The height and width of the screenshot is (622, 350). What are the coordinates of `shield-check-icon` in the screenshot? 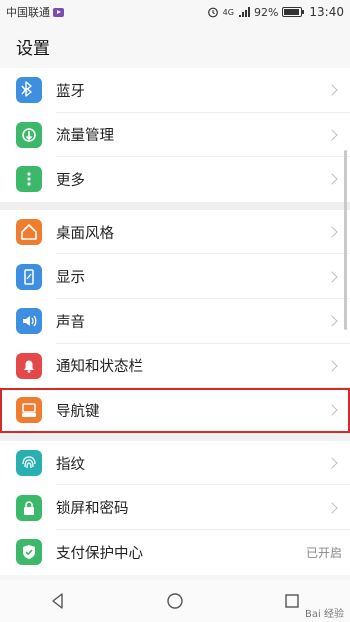 It's located at (29, 552).